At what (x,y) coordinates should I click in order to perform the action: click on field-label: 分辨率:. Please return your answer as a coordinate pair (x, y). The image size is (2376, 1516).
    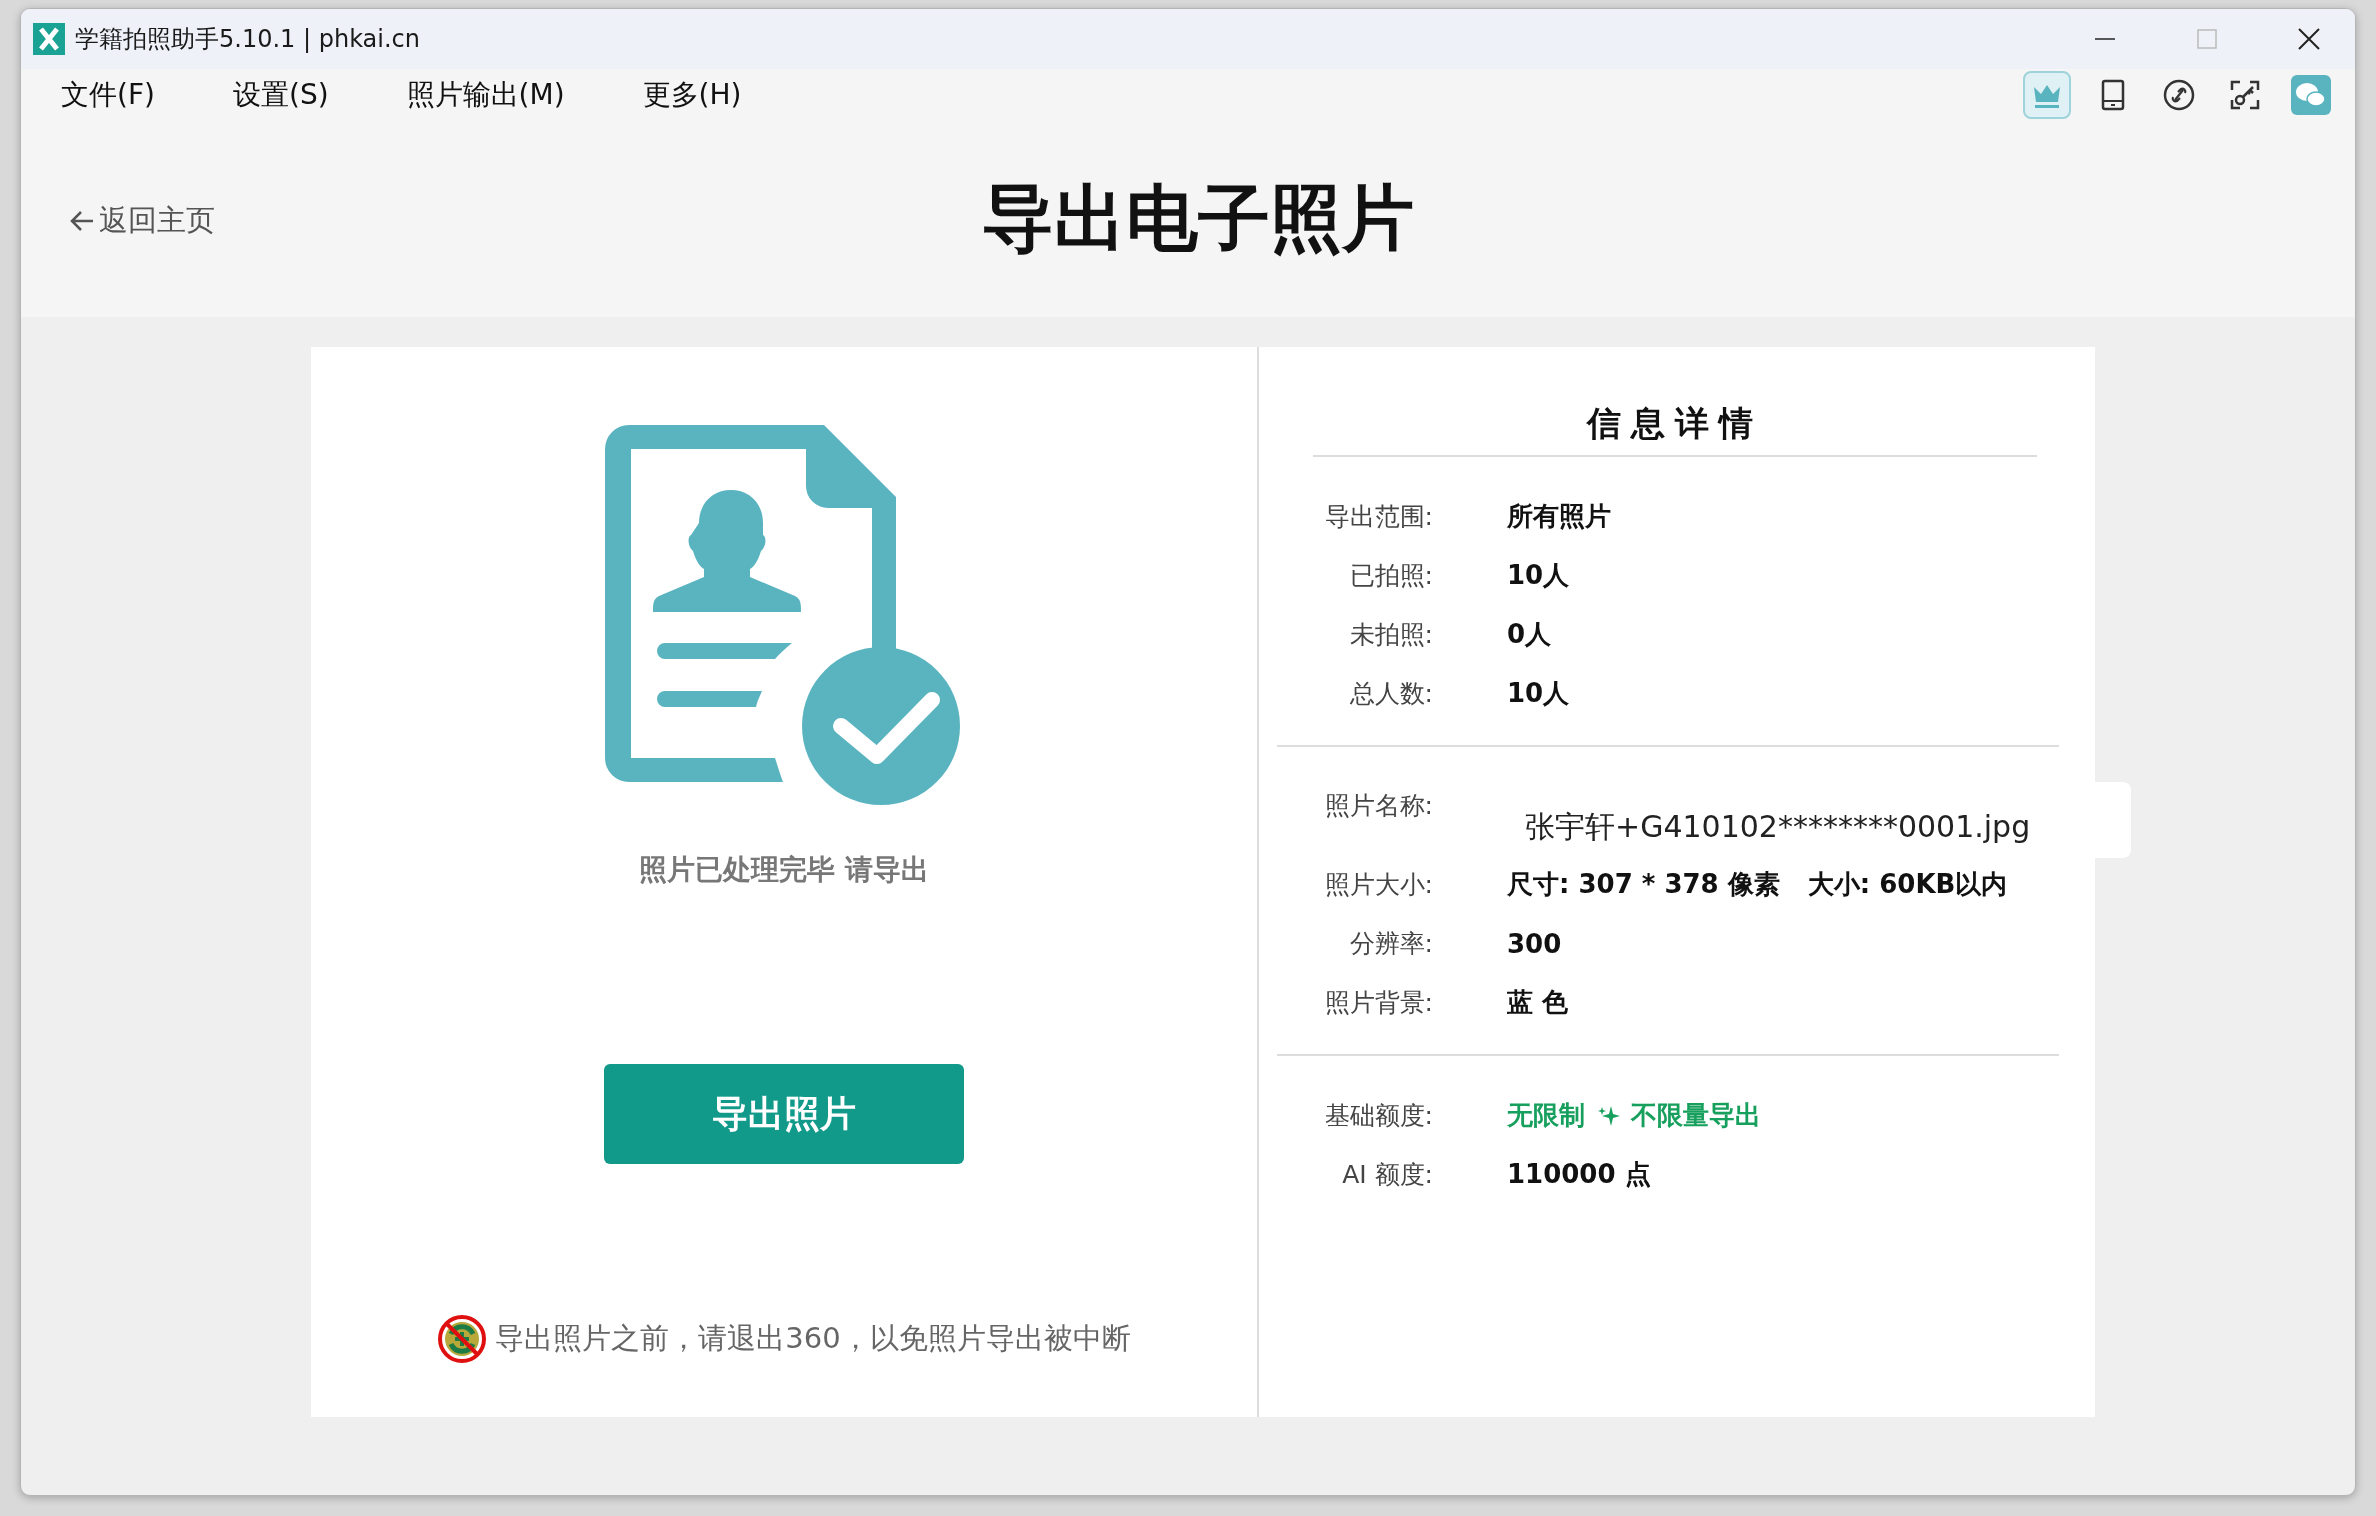
    Looking at the image, I should click on (1390, 944).